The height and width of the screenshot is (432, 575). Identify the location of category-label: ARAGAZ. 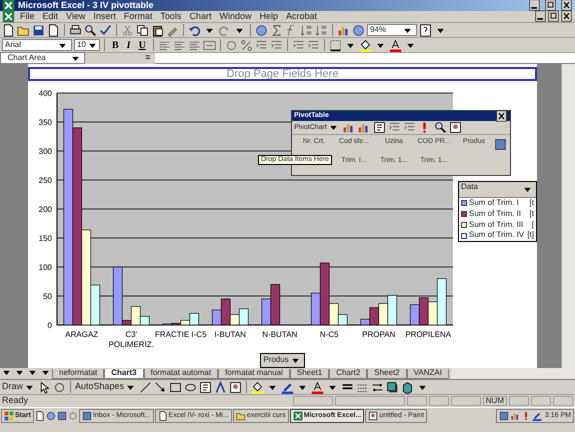
(81, 334).